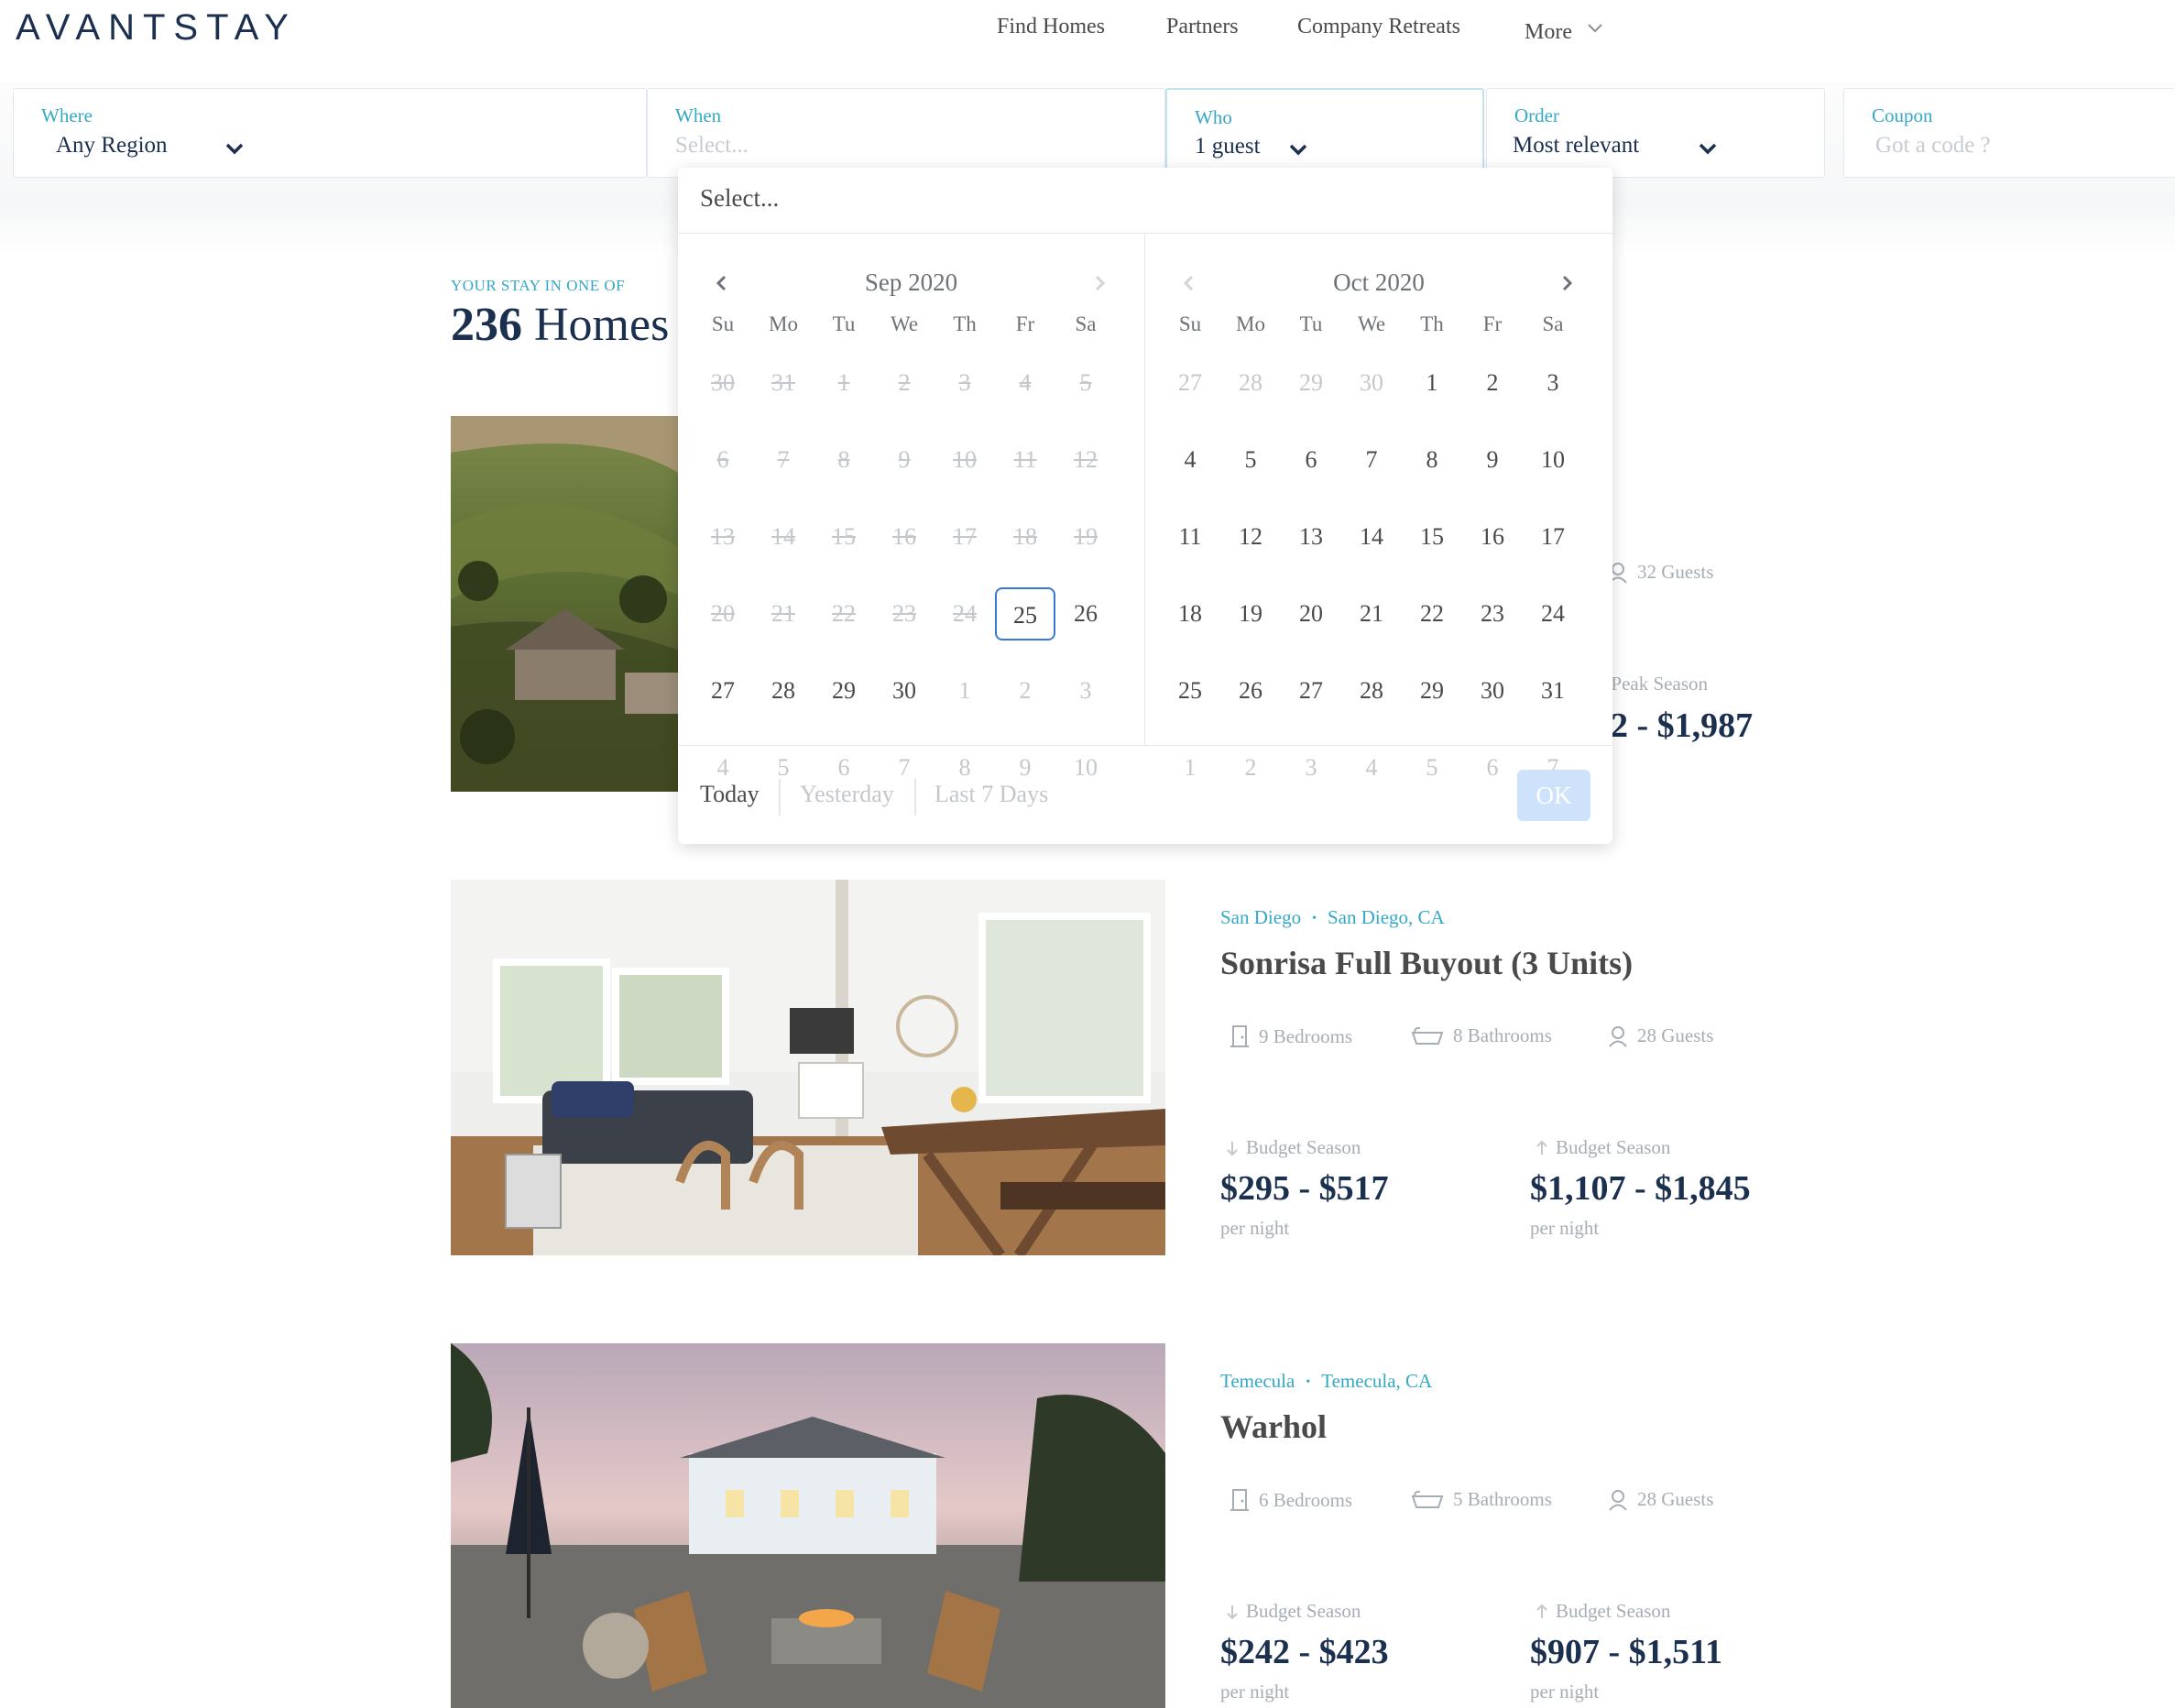 The image size is (2175, 1708). I want to click on listing-3-city: Temecula, CA, so click(1376, 1381).